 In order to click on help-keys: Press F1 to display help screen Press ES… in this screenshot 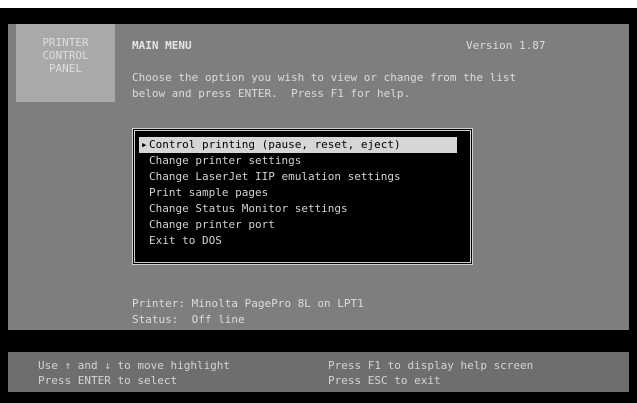, I will do `click(430, 373)`.